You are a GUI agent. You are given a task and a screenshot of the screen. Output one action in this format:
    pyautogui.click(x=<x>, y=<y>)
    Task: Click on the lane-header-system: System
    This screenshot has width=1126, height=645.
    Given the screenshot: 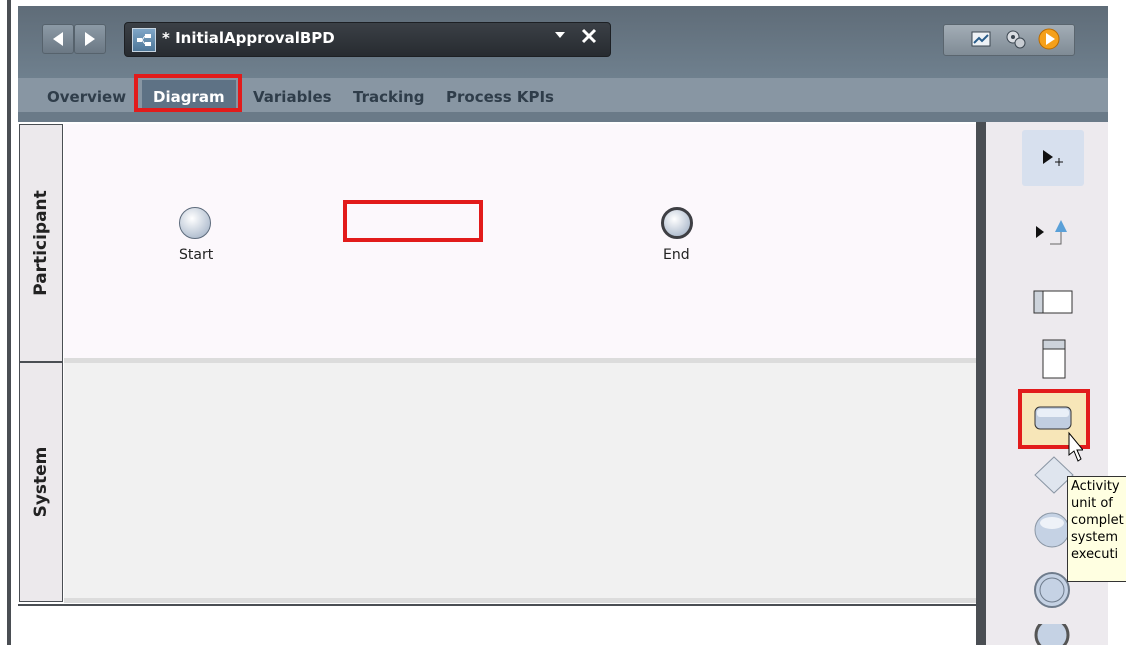 What is the action you would take?
    pyautogui.click(x=41, y=482)
    